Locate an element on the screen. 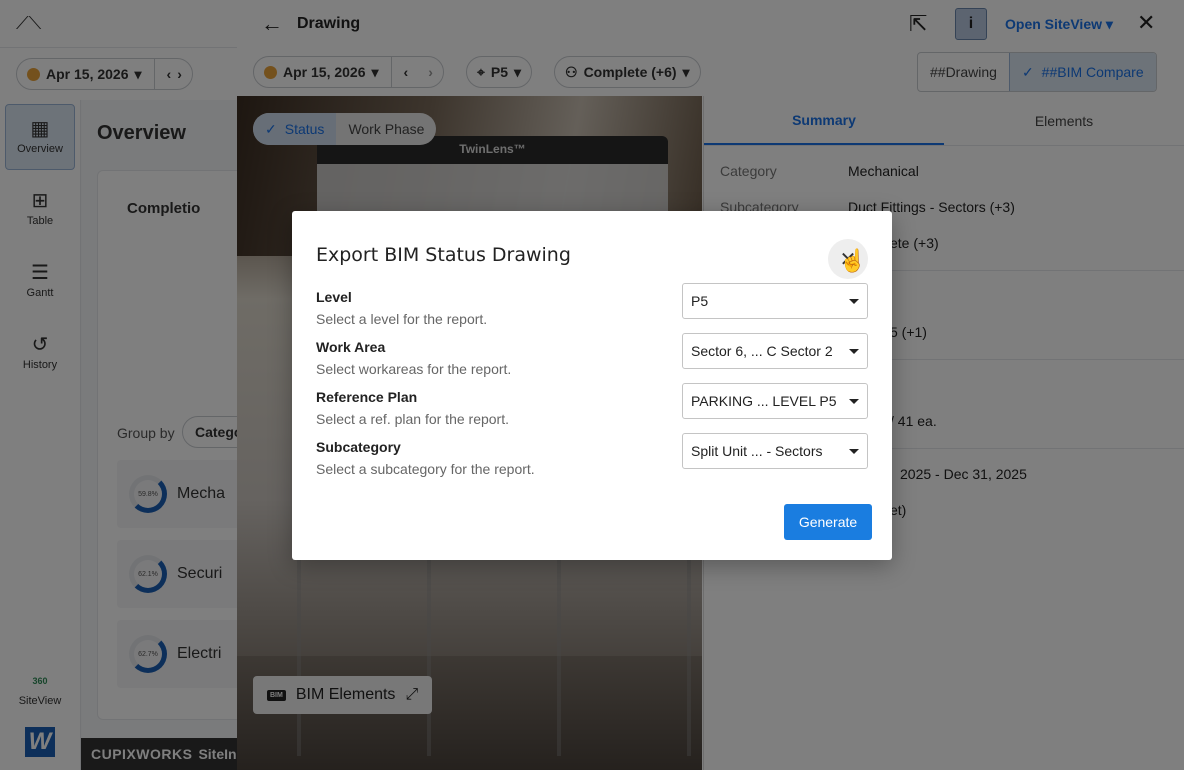 This screenshot has width=1184, height=770. select-value: P5 is located at coordinates (700, 301).